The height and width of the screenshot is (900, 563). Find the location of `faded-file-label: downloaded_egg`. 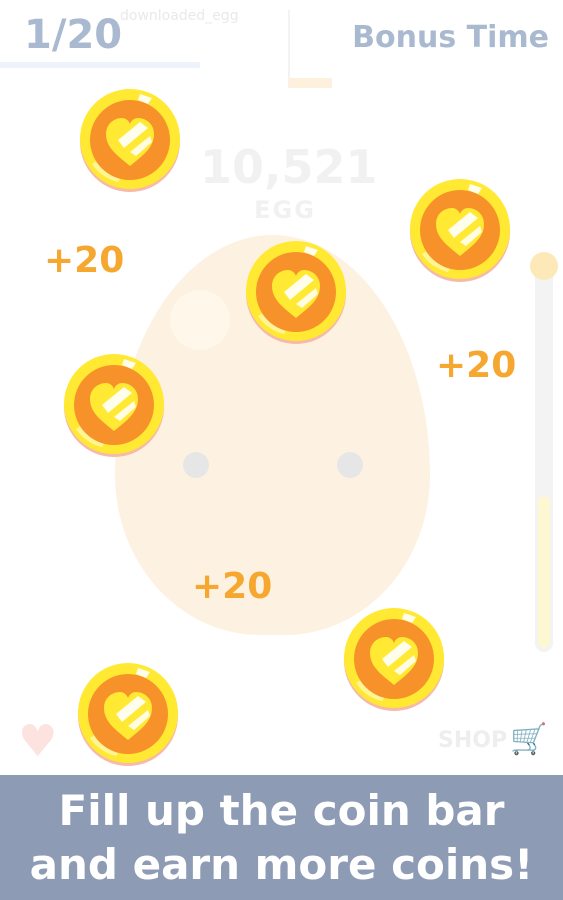

faded-file-label: downloaded_egg is located at coordinates (179, 16).